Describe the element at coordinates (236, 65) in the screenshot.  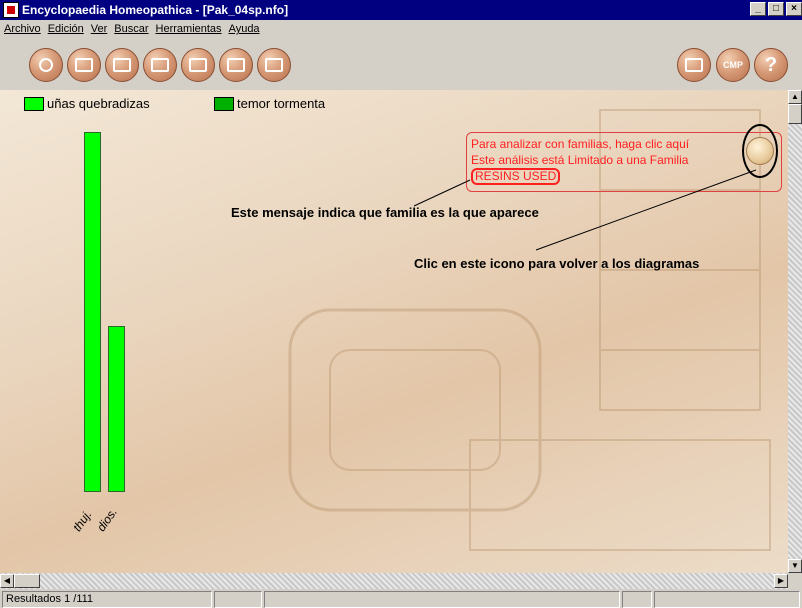
I see `list-icon` at that location.